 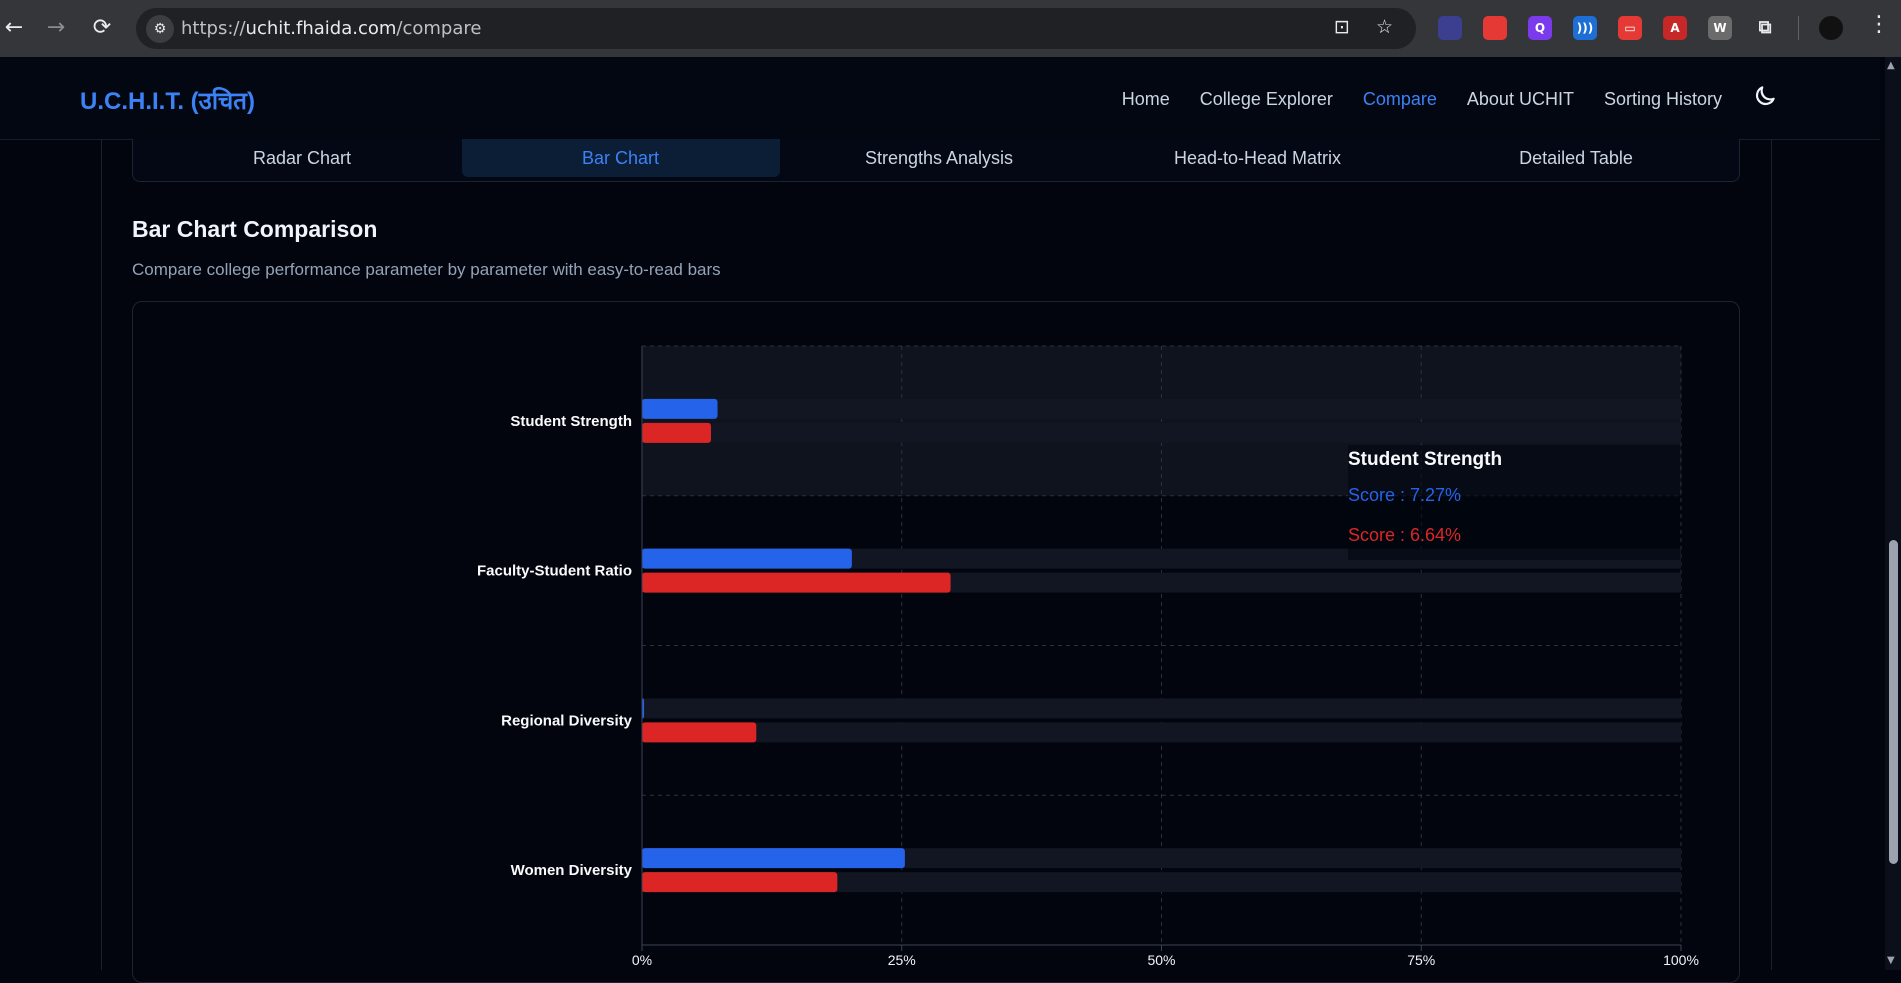 What do you see at coordinates (1675, 28) in the screenshot?
I see `ext-6-icon: A` at bounding box center [1675, 28].